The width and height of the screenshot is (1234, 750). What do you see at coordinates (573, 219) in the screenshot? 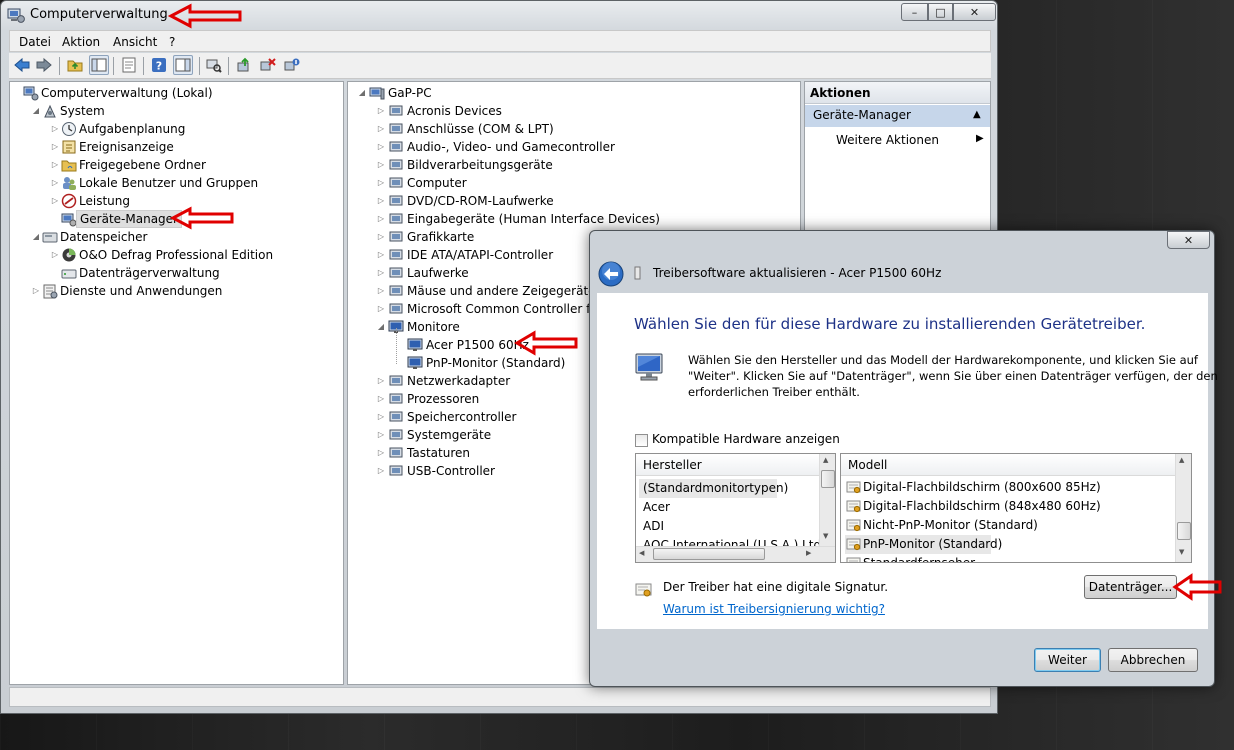
I see `device-category-item: ▷ Eingabegeräte (Human Interface Devices)` at bounding box center [573, 219].